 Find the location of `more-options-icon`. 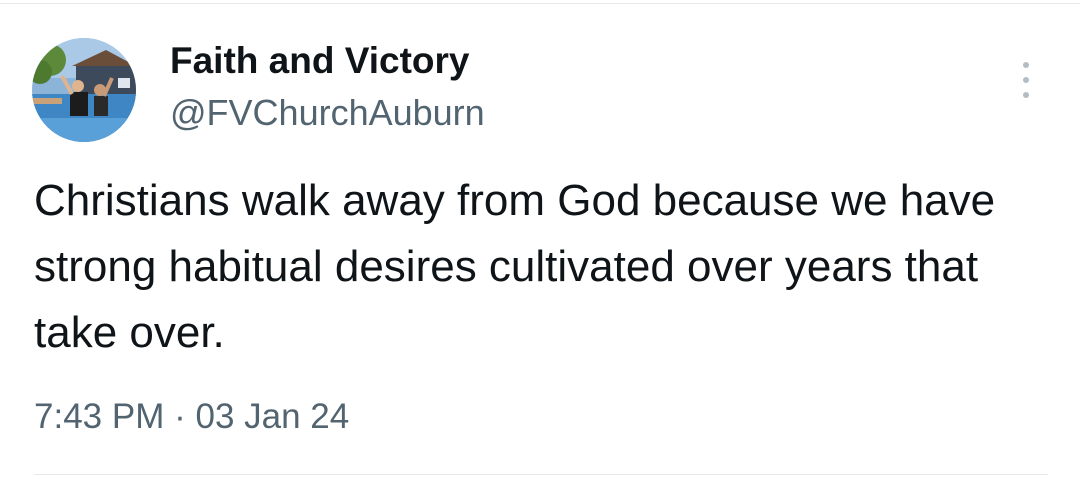

more-options-icon is located at coordinates (1026, 80).